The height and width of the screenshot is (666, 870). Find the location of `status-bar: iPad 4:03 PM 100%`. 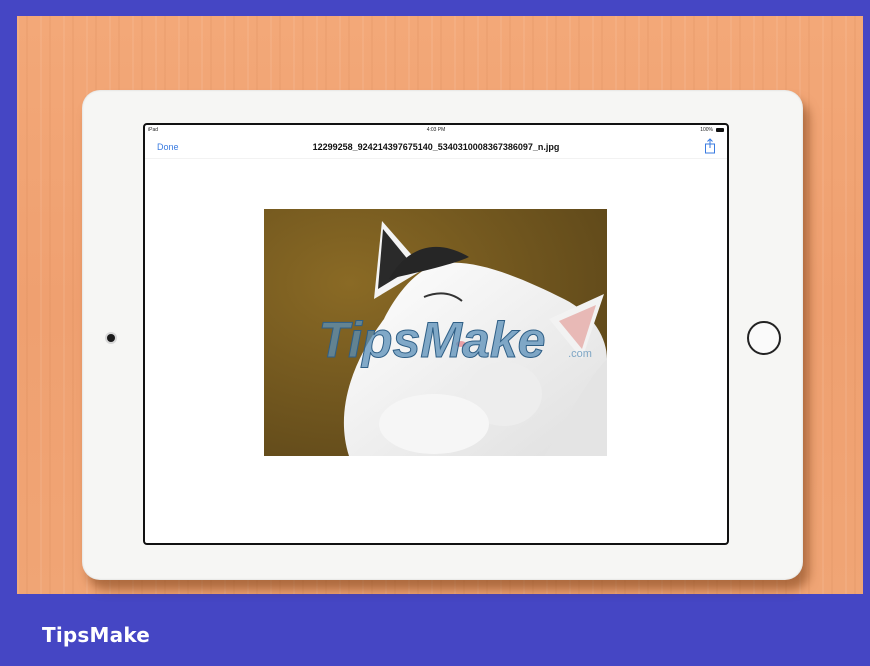

status-bar: iPad 4:03 PM 100% is located at coordinates (436, 130).